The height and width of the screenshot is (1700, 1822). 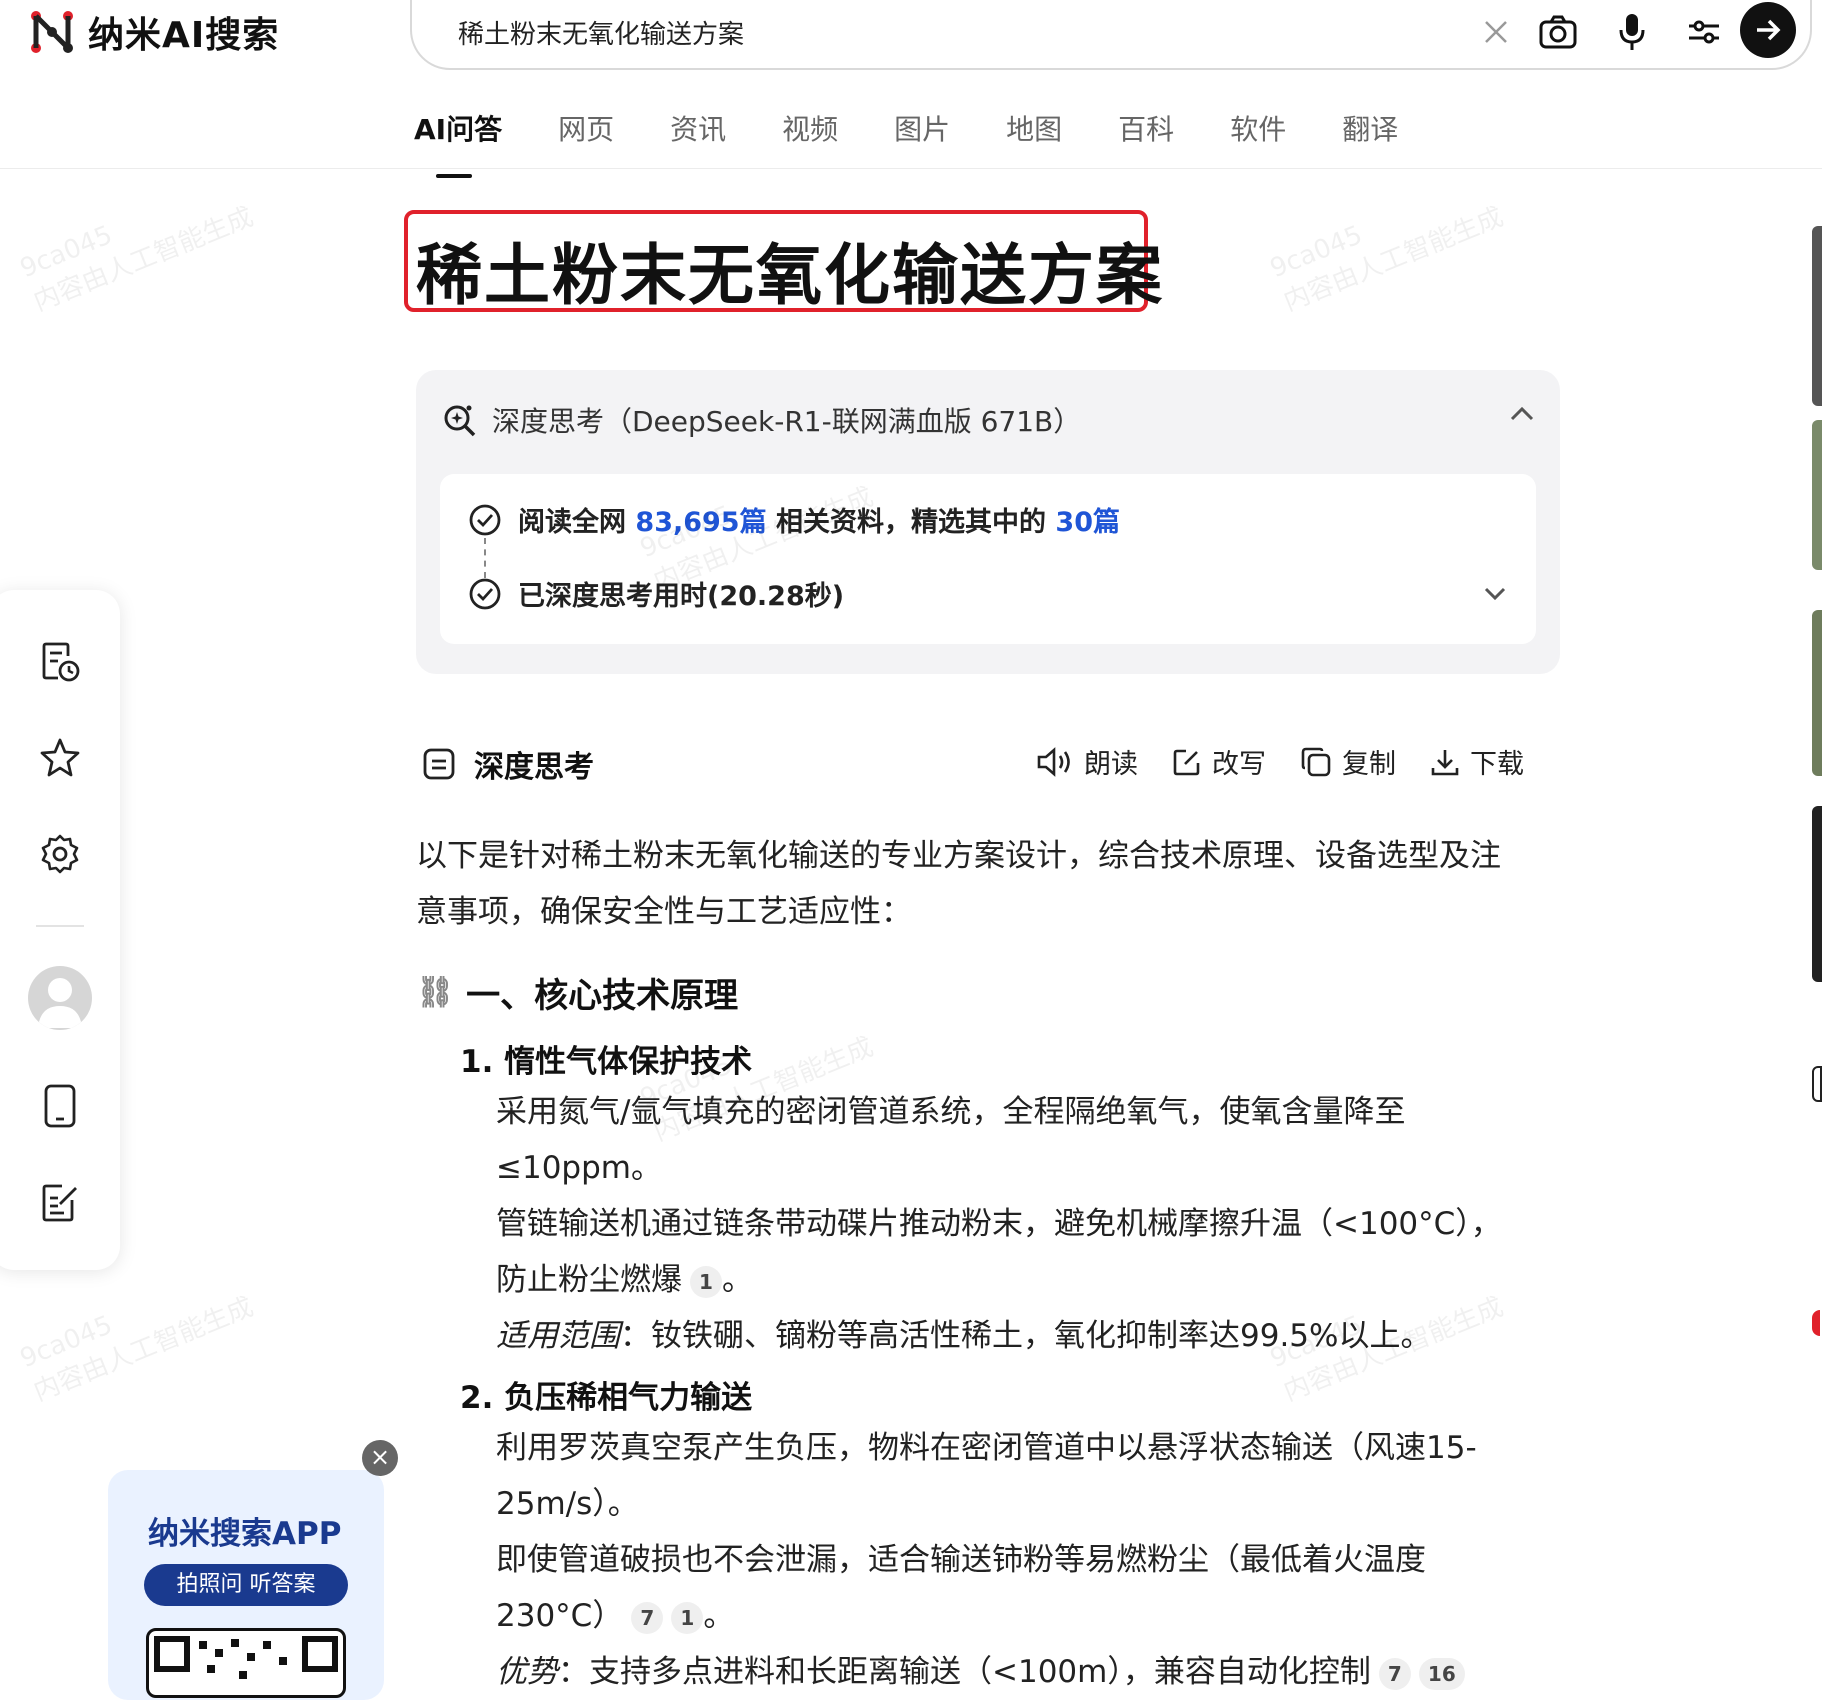 I want to click on intro-line-2: 意事项，确保安全性与工艺适应性：, so click(x=664, y=912).